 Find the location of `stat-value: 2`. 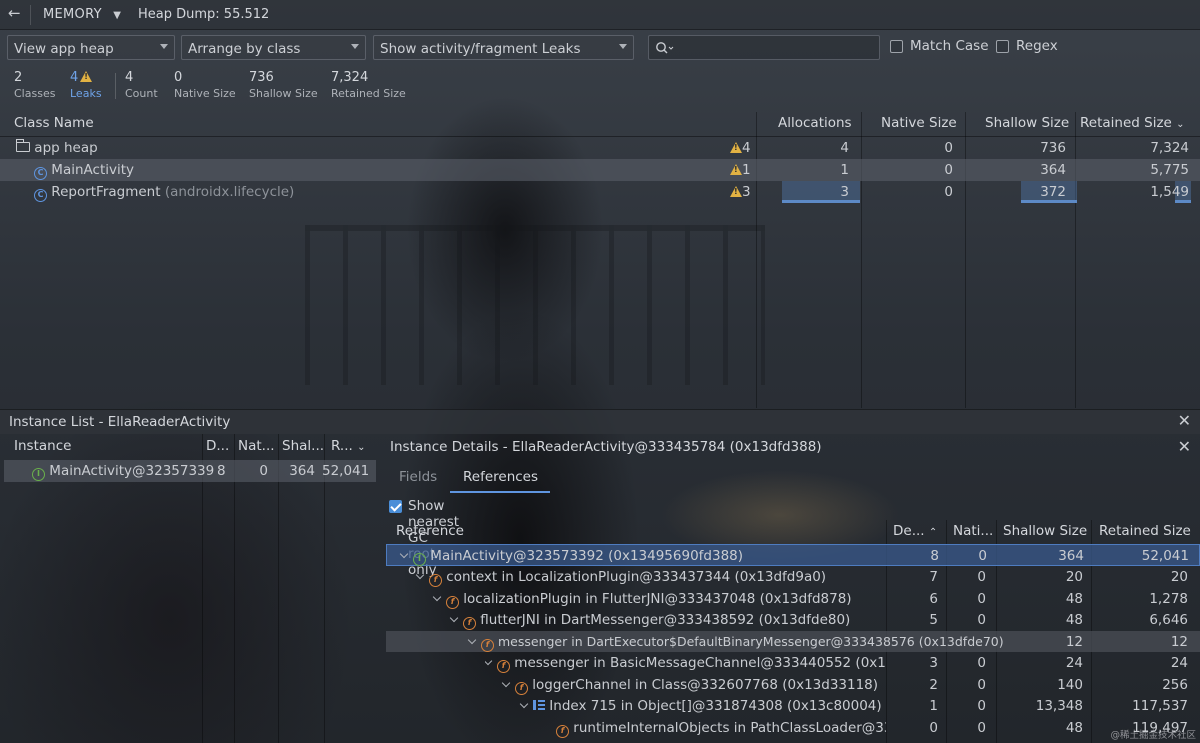

stat-value: 2 is located at coordinates (18, 77).